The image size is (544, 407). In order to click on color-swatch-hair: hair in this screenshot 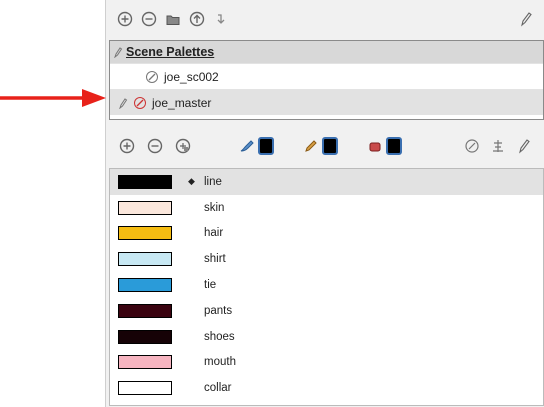, I will do `click(326, 234)`.